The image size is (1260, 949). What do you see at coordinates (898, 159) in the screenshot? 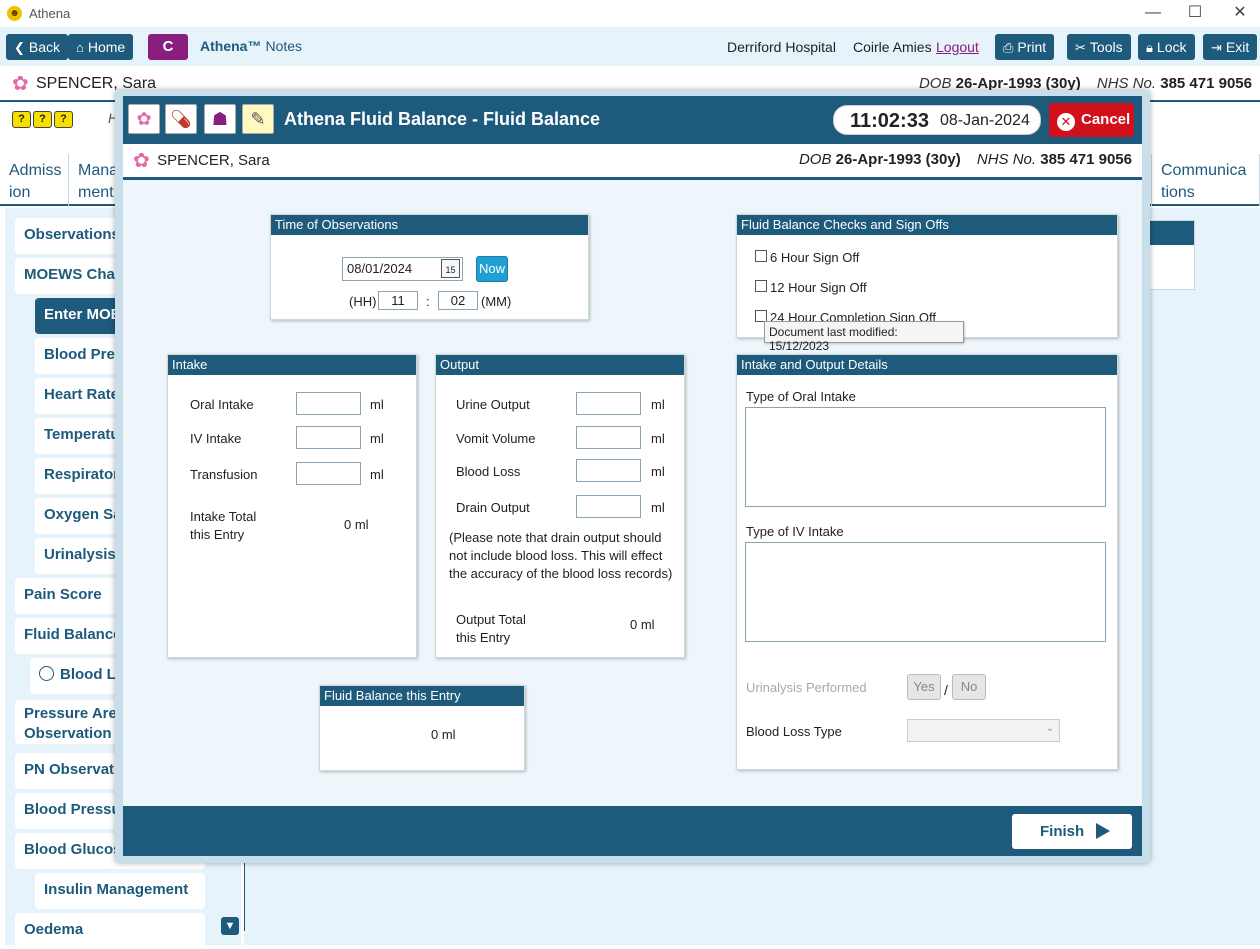
I see `dialog-dob-value: 26-Apr-1993 (30y)` at bounding box center [898, 159].